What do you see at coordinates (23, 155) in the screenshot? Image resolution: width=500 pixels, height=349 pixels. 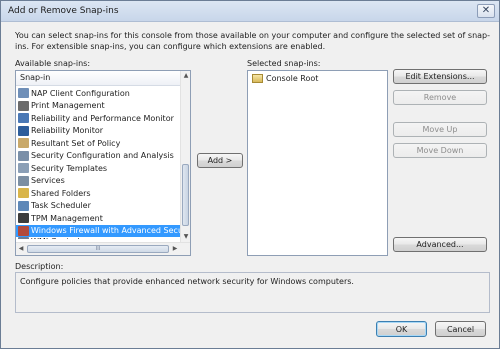 I see `security-config-icon` at bounding box center [23, 155].